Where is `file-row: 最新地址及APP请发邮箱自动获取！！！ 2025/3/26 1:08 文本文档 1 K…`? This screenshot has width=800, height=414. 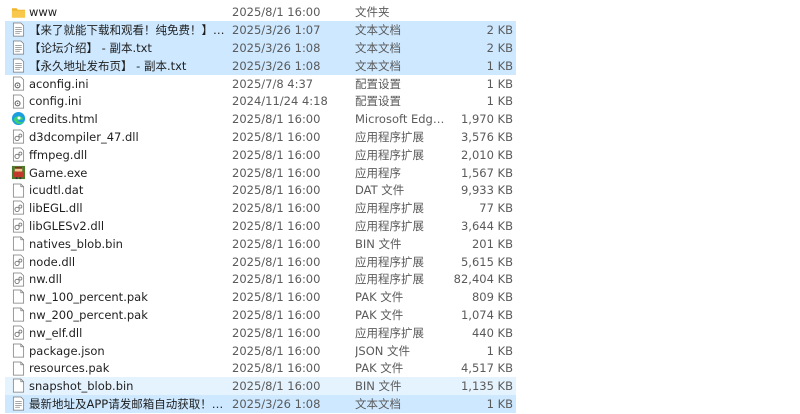 file-row: 最新地址及APP请发邮箱自动获取！！！ 2025/3/26 1:08 文本文档 1 K… is located at coordinates (260, 404).